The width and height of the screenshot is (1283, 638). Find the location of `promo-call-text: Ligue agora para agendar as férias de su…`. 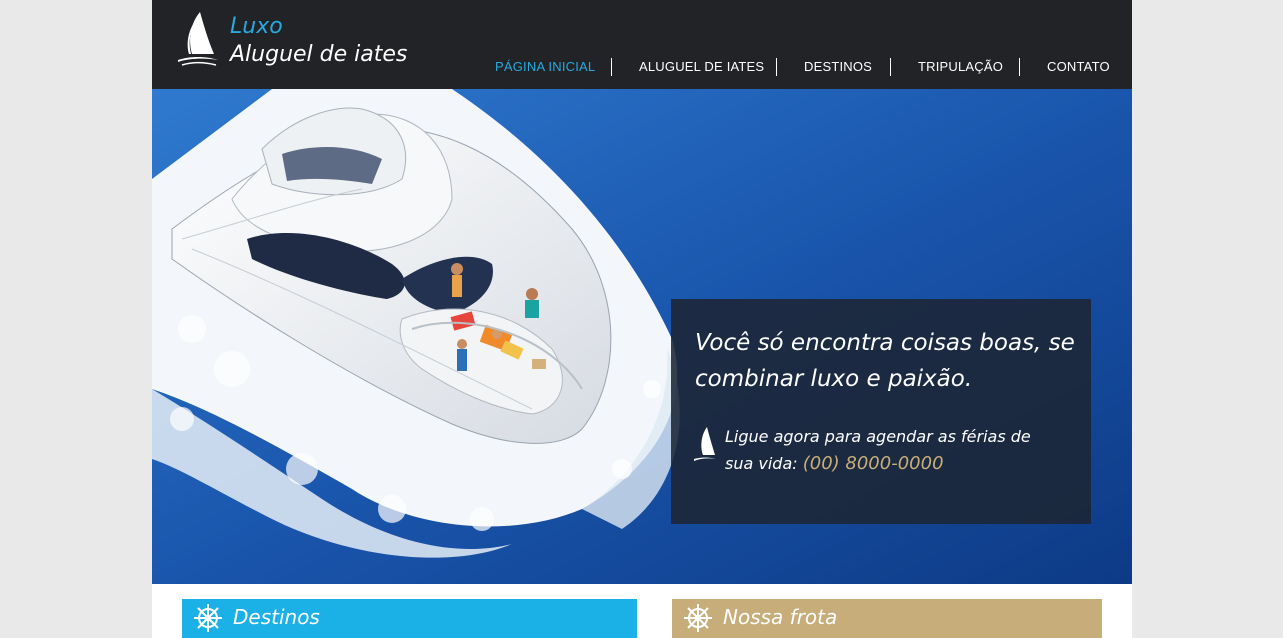

promo-call-text: Ligue agora para agendar as férias de su… is located at coordinates (885, 450).